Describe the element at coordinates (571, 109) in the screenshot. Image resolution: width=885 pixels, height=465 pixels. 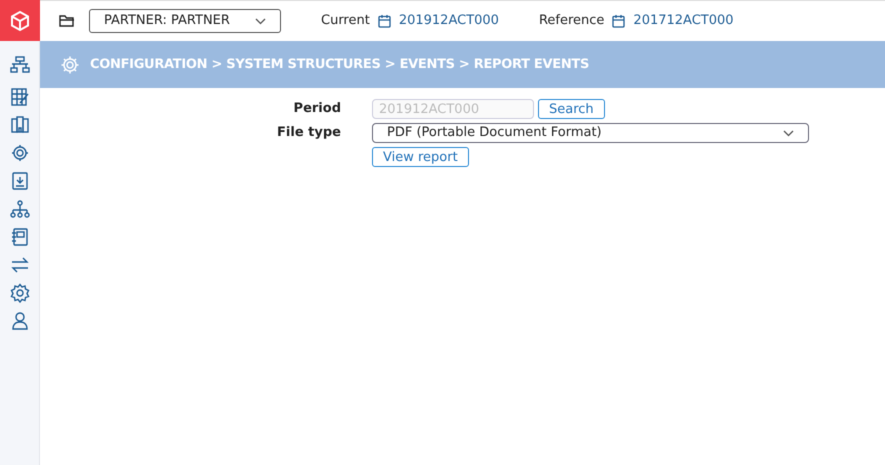
I see `search-button: Search` at that location.